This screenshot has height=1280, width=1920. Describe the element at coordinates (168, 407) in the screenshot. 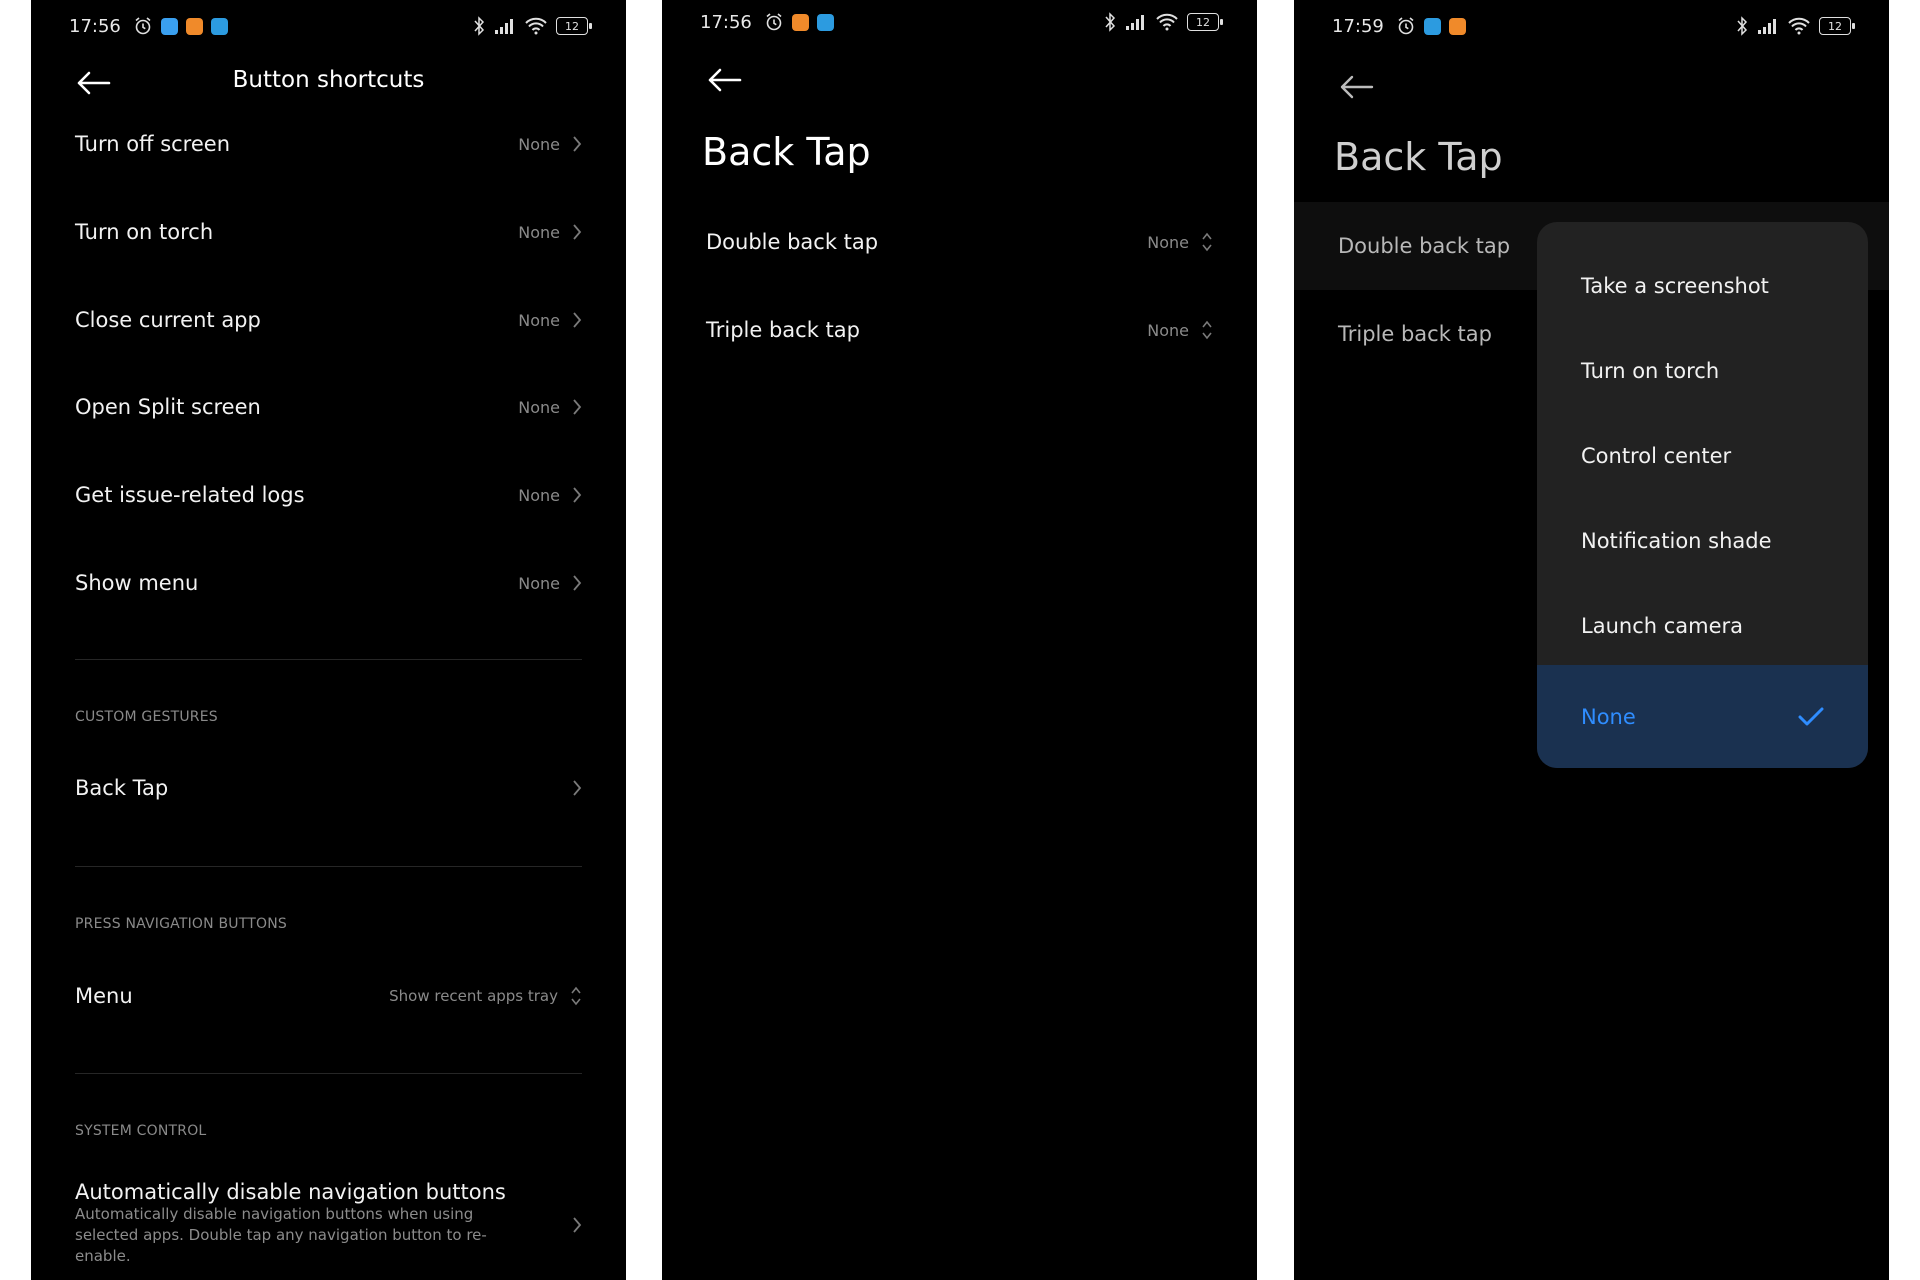

I see `row-label: Open Split screen` at that location.